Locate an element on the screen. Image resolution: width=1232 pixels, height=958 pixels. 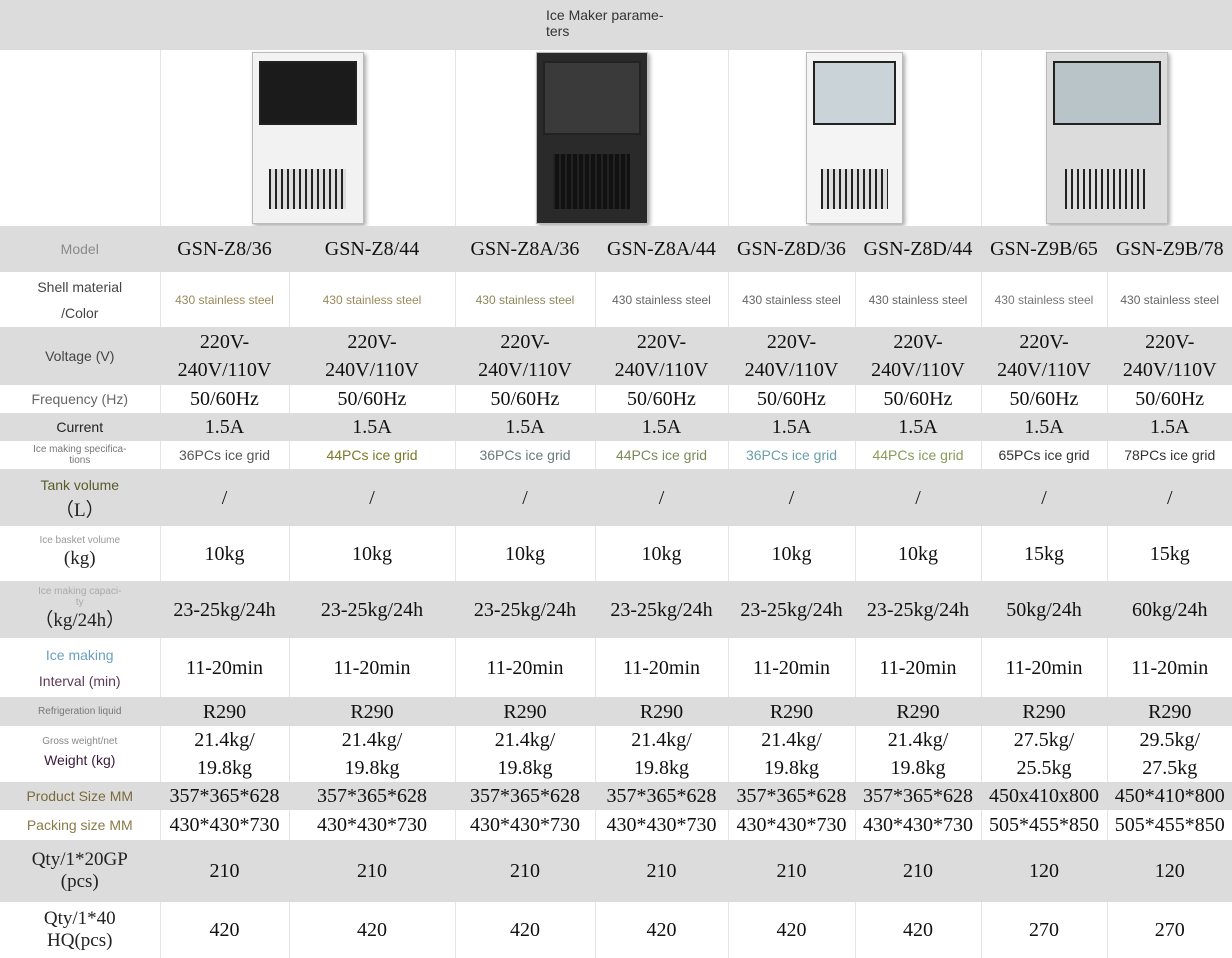
value-cell: GSN-Z9B/78 is located at coordinates (1169, 249).